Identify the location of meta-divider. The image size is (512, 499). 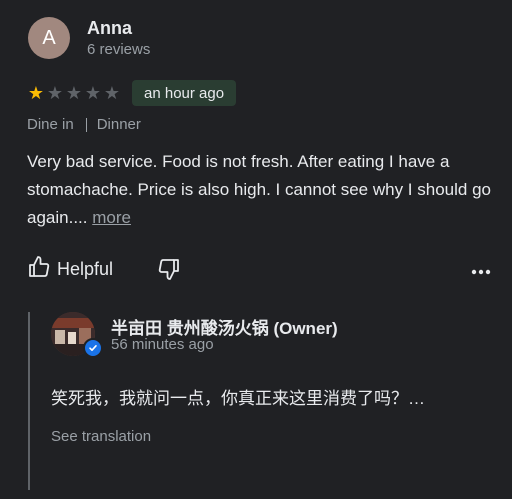
(86, 124).